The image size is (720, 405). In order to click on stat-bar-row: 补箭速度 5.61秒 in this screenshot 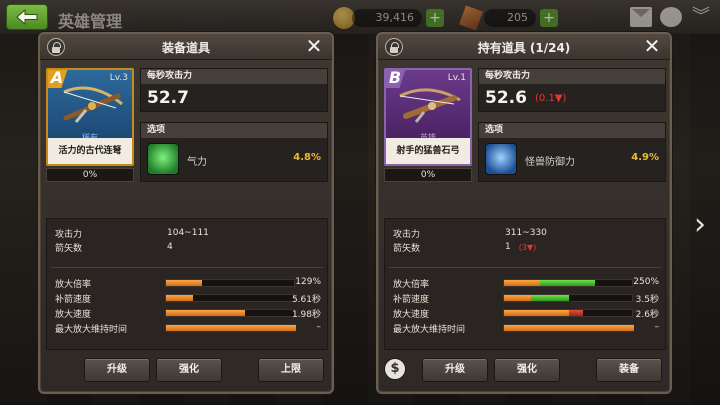, I will do `click(188, 298)`.